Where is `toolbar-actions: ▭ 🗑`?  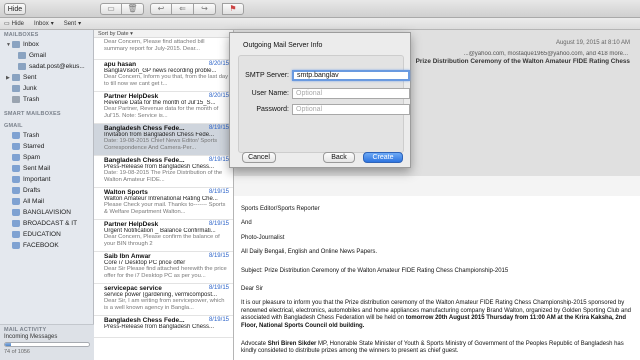 toolbar-actions: ▭ 🗑 is located at coordinates (122, 8).